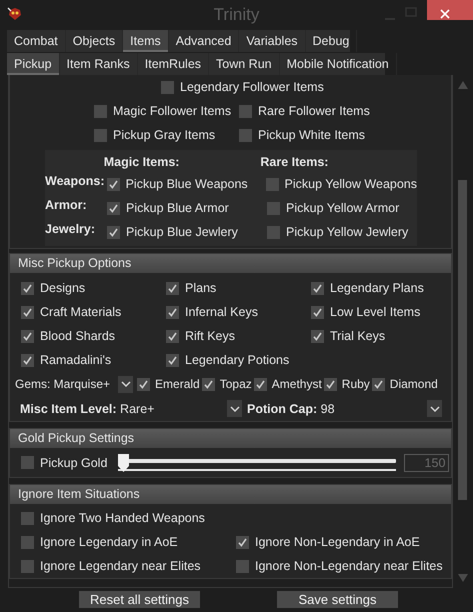 The width and height of the screenshot is (473, 612). I want to click on checkbox-label: Rift Keys, so click(210, 336).